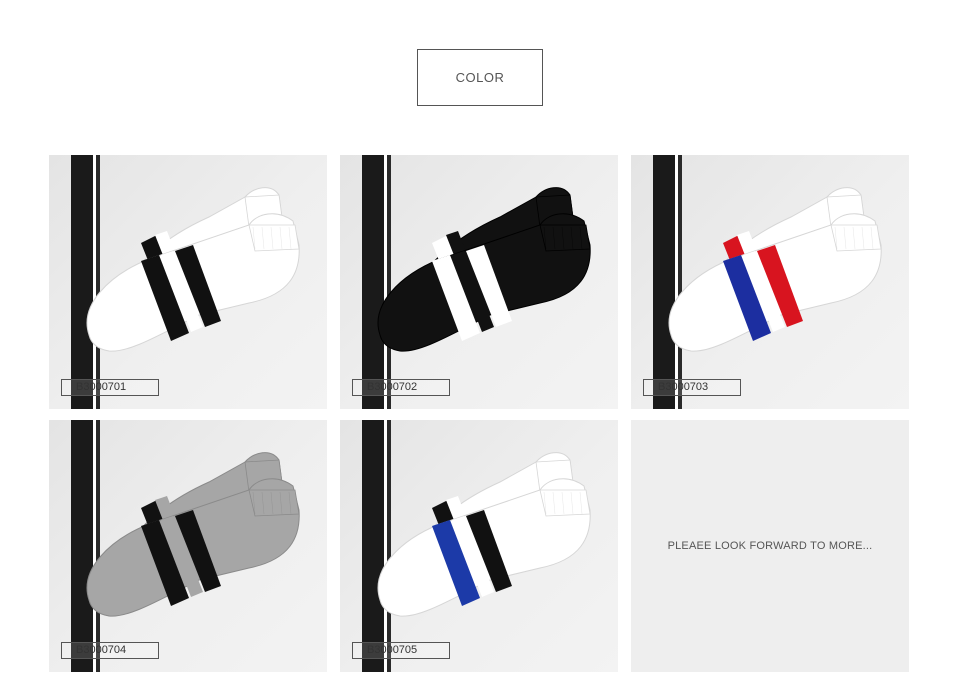  Describe the element at coordinates (110, 650) in the screenshot. I see `product-code: B3000704` at that location.